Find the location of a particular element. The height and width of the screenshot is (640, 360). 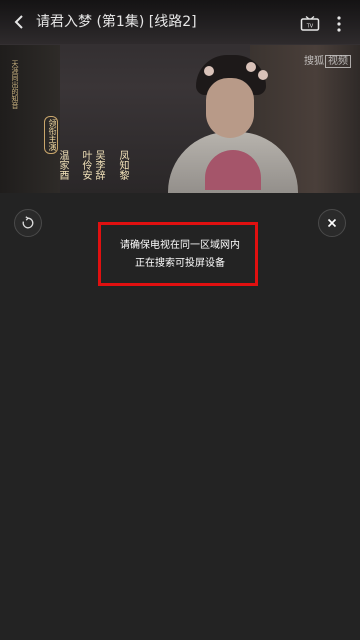

sohu-watermark: 搜狐 视频 is located at coordinates (327, 60).